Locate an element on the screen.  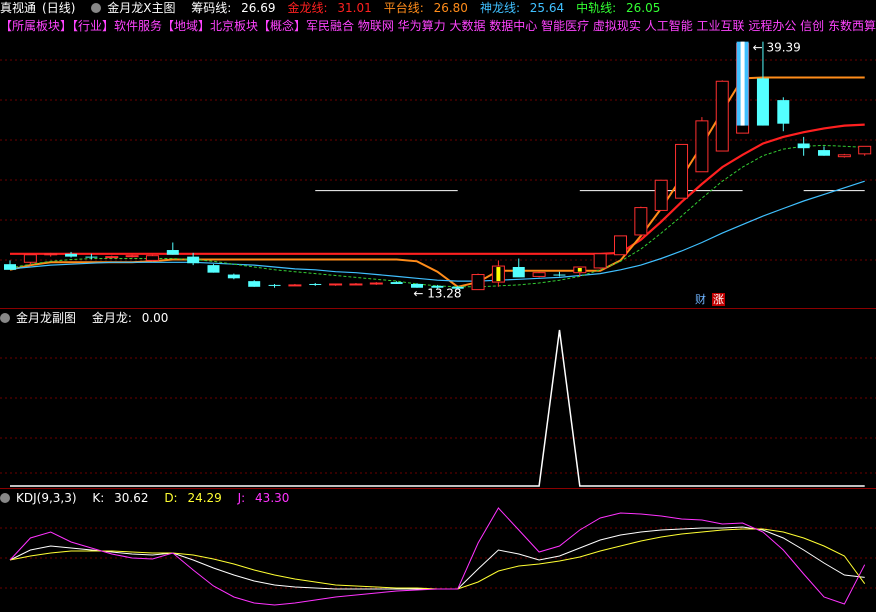
badge-zhang: 涨 is located at coordinates (718, 299).